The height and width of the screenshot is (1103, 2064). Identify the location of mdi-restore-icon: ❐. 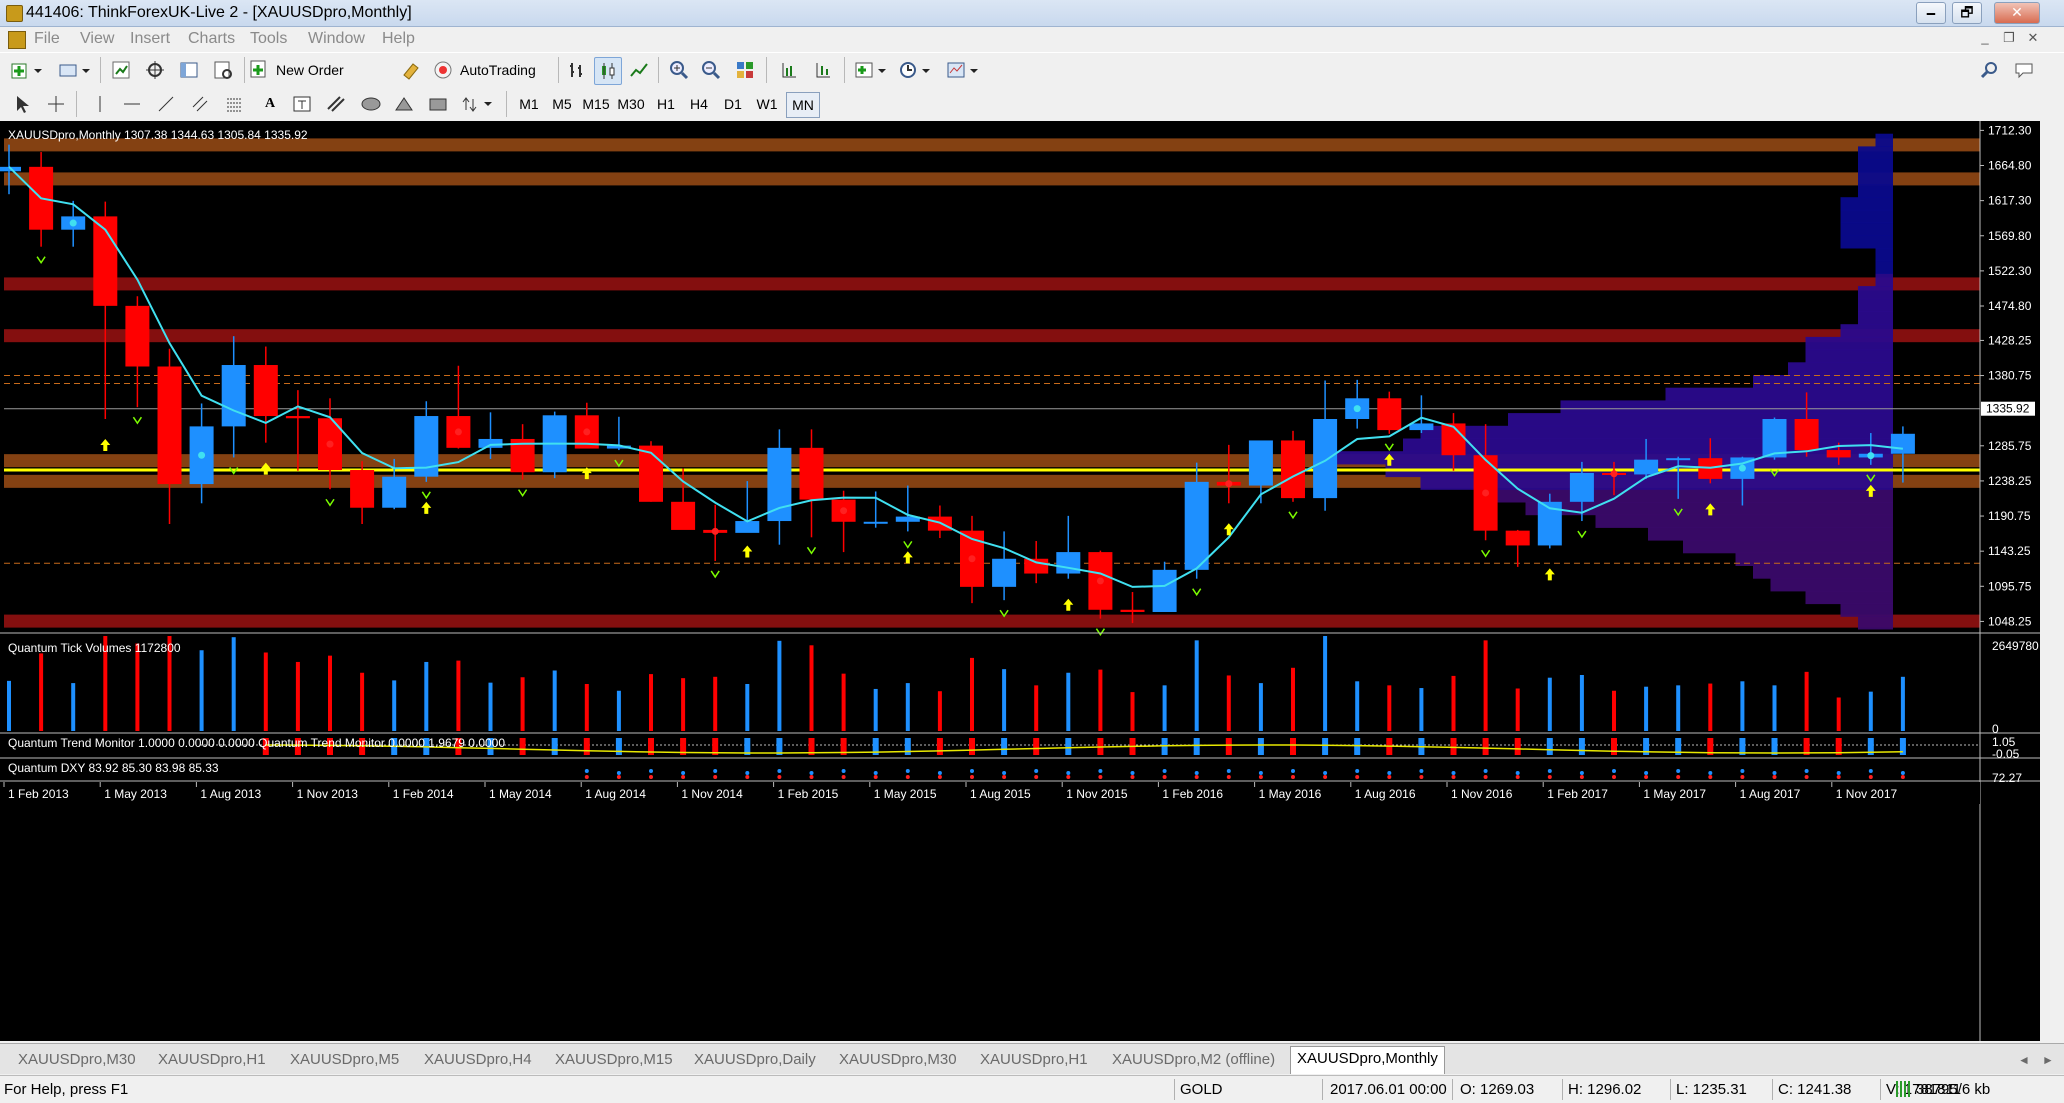
(2009, 39).